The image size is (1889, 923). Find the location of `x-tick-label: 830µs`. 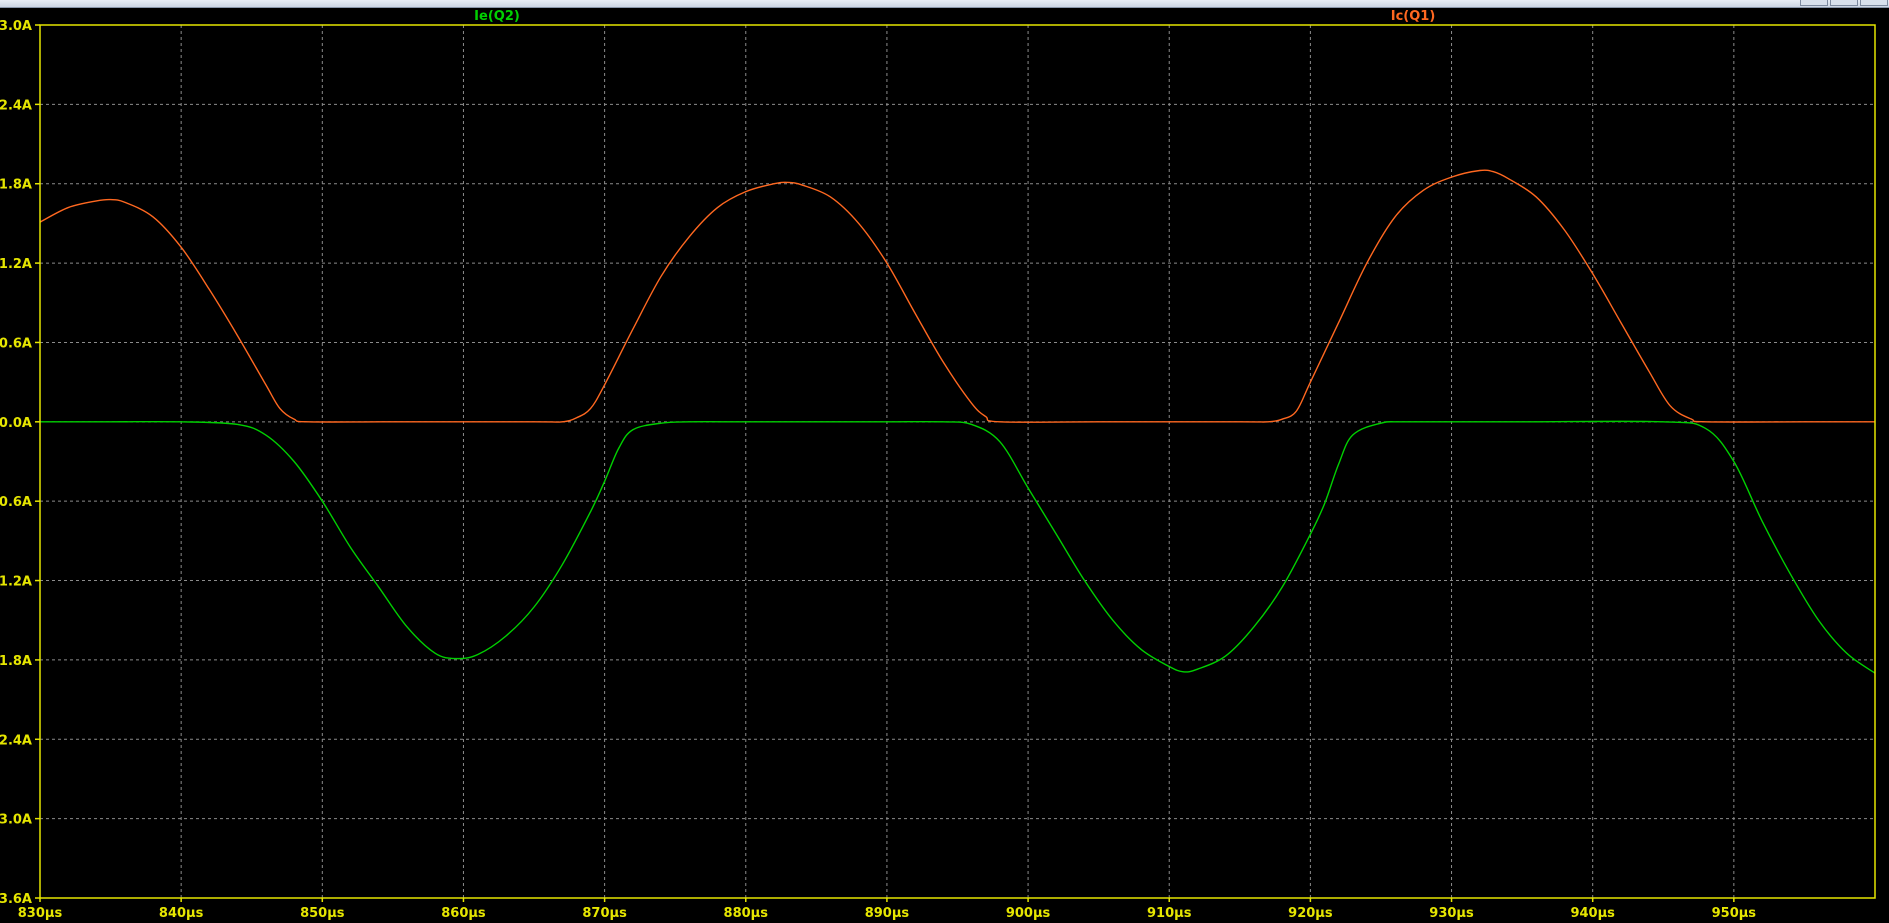

x-tick-label: 830µs is located at coordinates (40, 913).